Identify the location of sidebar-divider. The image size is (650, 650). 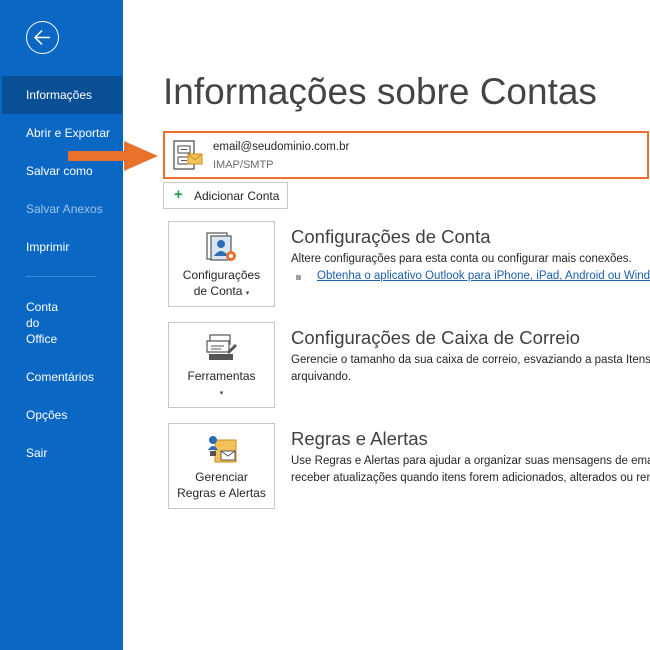
(61, 276).